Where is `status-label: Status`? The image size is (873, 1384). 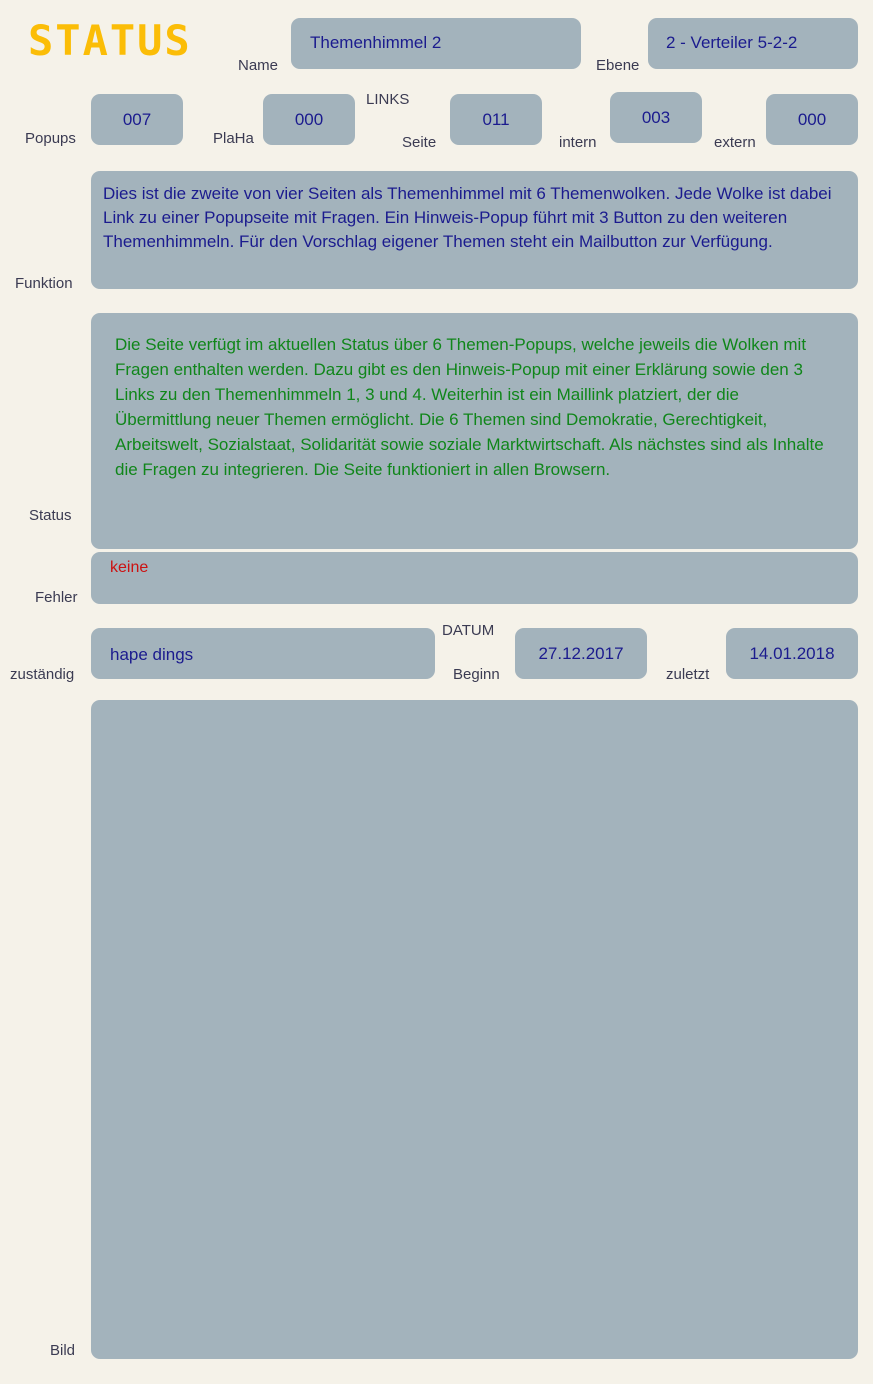
status-label: Status is located at coordinates (50, 515).